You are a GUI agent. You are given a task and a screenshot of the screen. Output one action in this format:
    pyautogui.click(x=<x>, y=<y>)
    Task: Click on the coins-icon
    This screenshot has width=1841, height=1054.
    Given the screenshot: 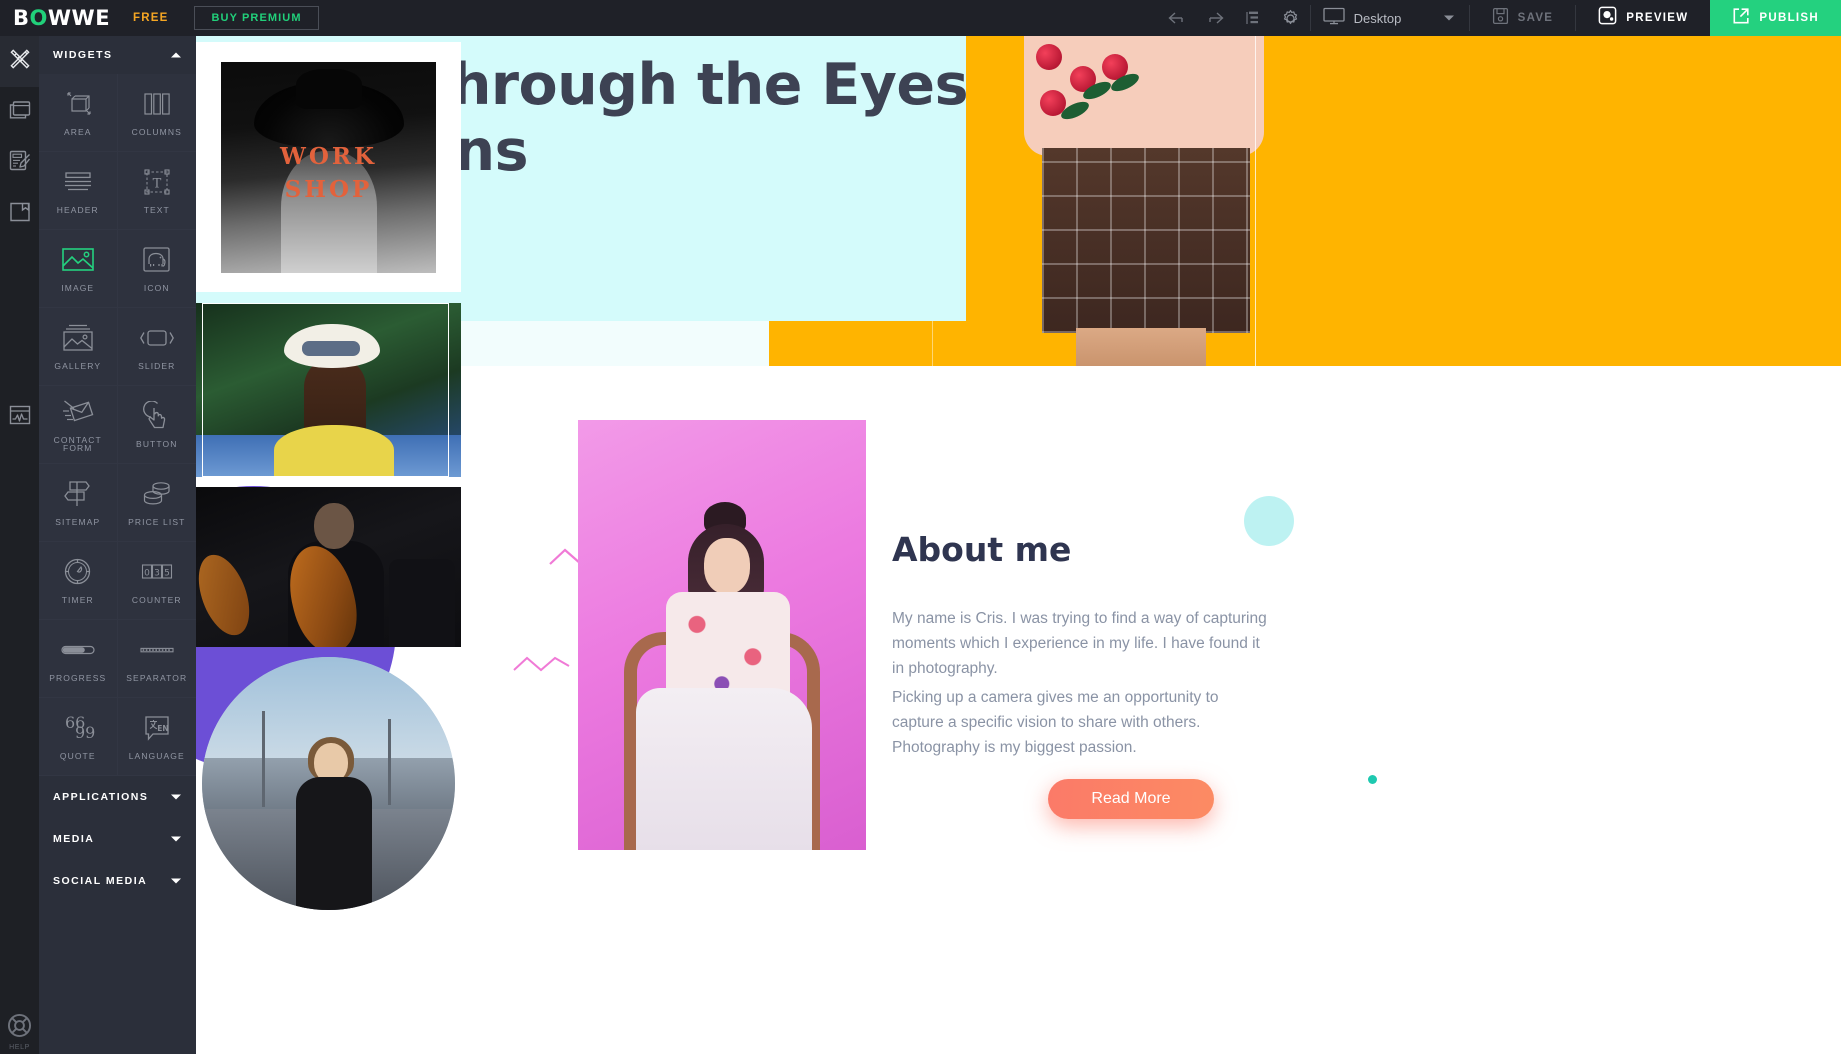 What is the action you would take?
    pyautogui.click(x=157, y=494)
    